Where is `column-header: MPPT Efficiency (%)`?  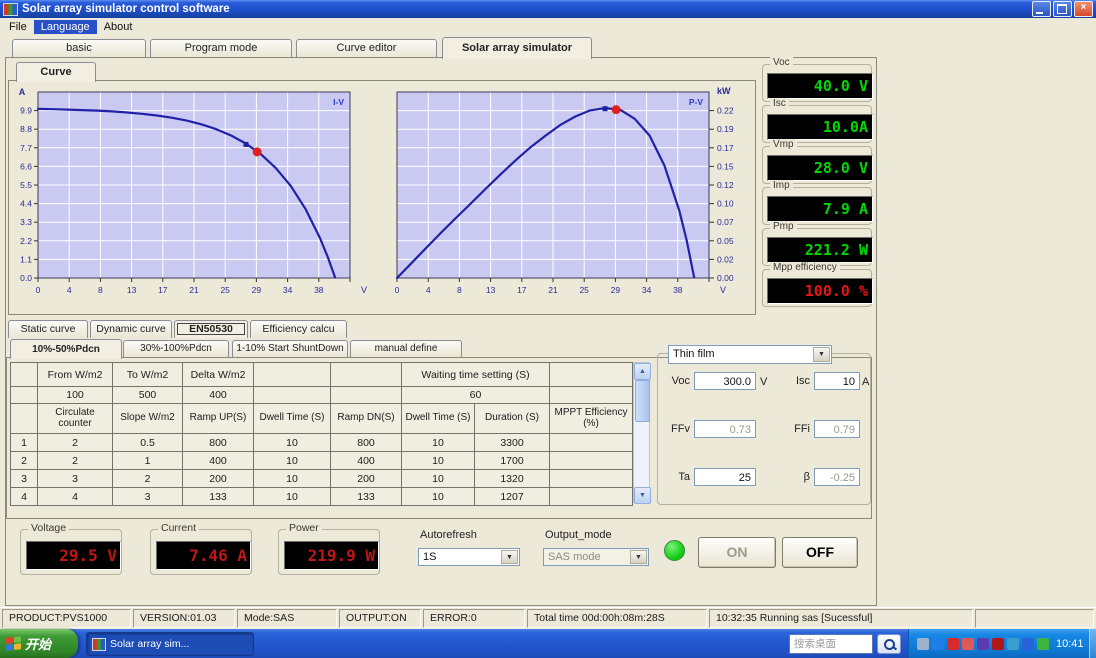 column-header: MPPT Efficiency (%) is located at coordinates (591, 418).